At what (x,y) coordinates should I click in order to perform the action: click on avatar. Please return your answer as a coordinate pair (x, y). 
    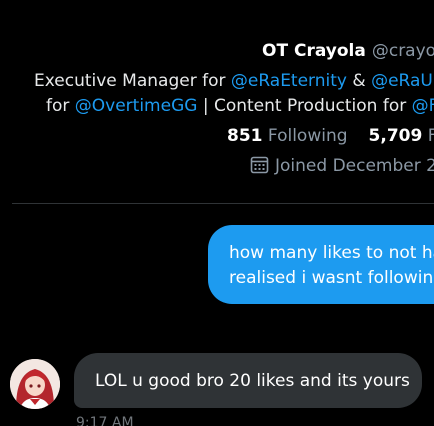
    Looking at the image, I should click on (35, 384).